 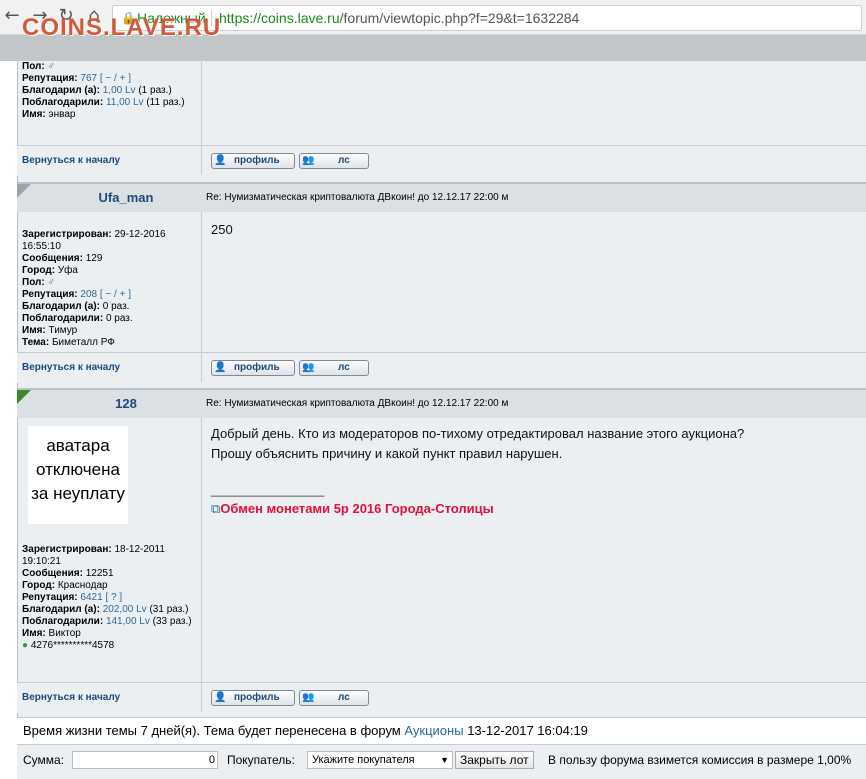 I want to click on post1-body: 250, so click(x=222, y=229).